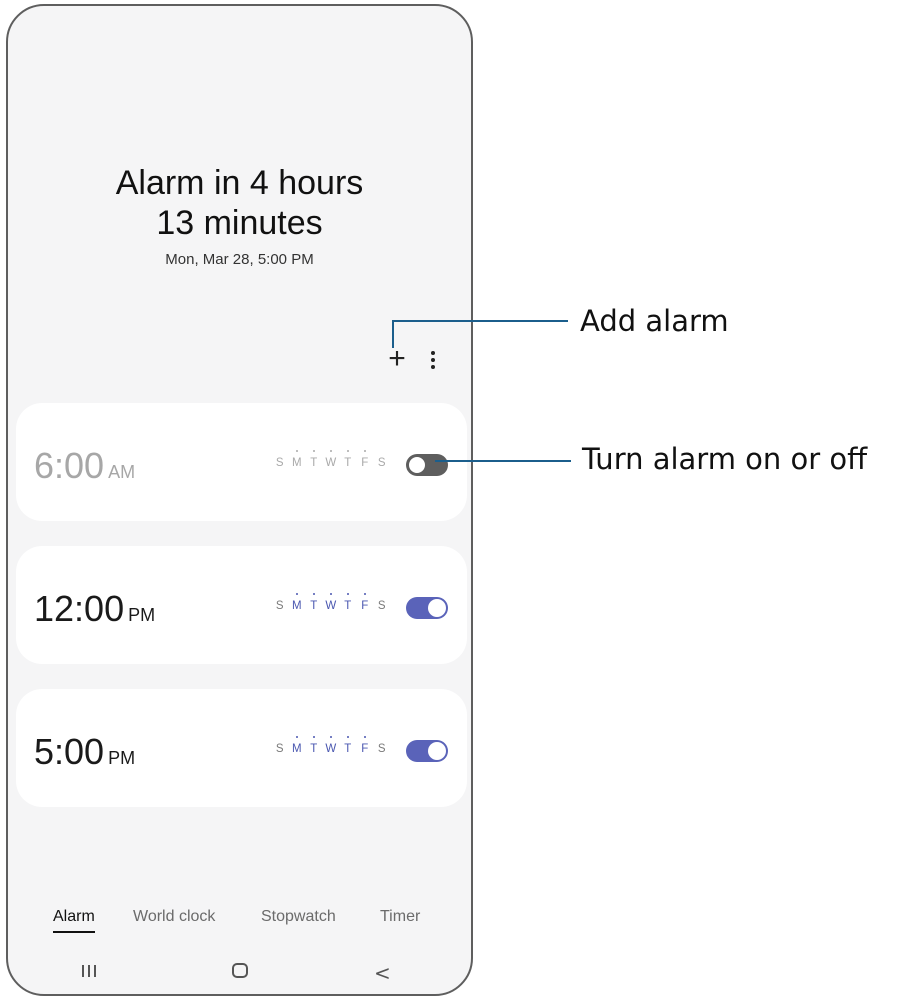 The image size is (922, 1001). I want to click on add-alarm-callout: Add alarm, so click(654, 321).